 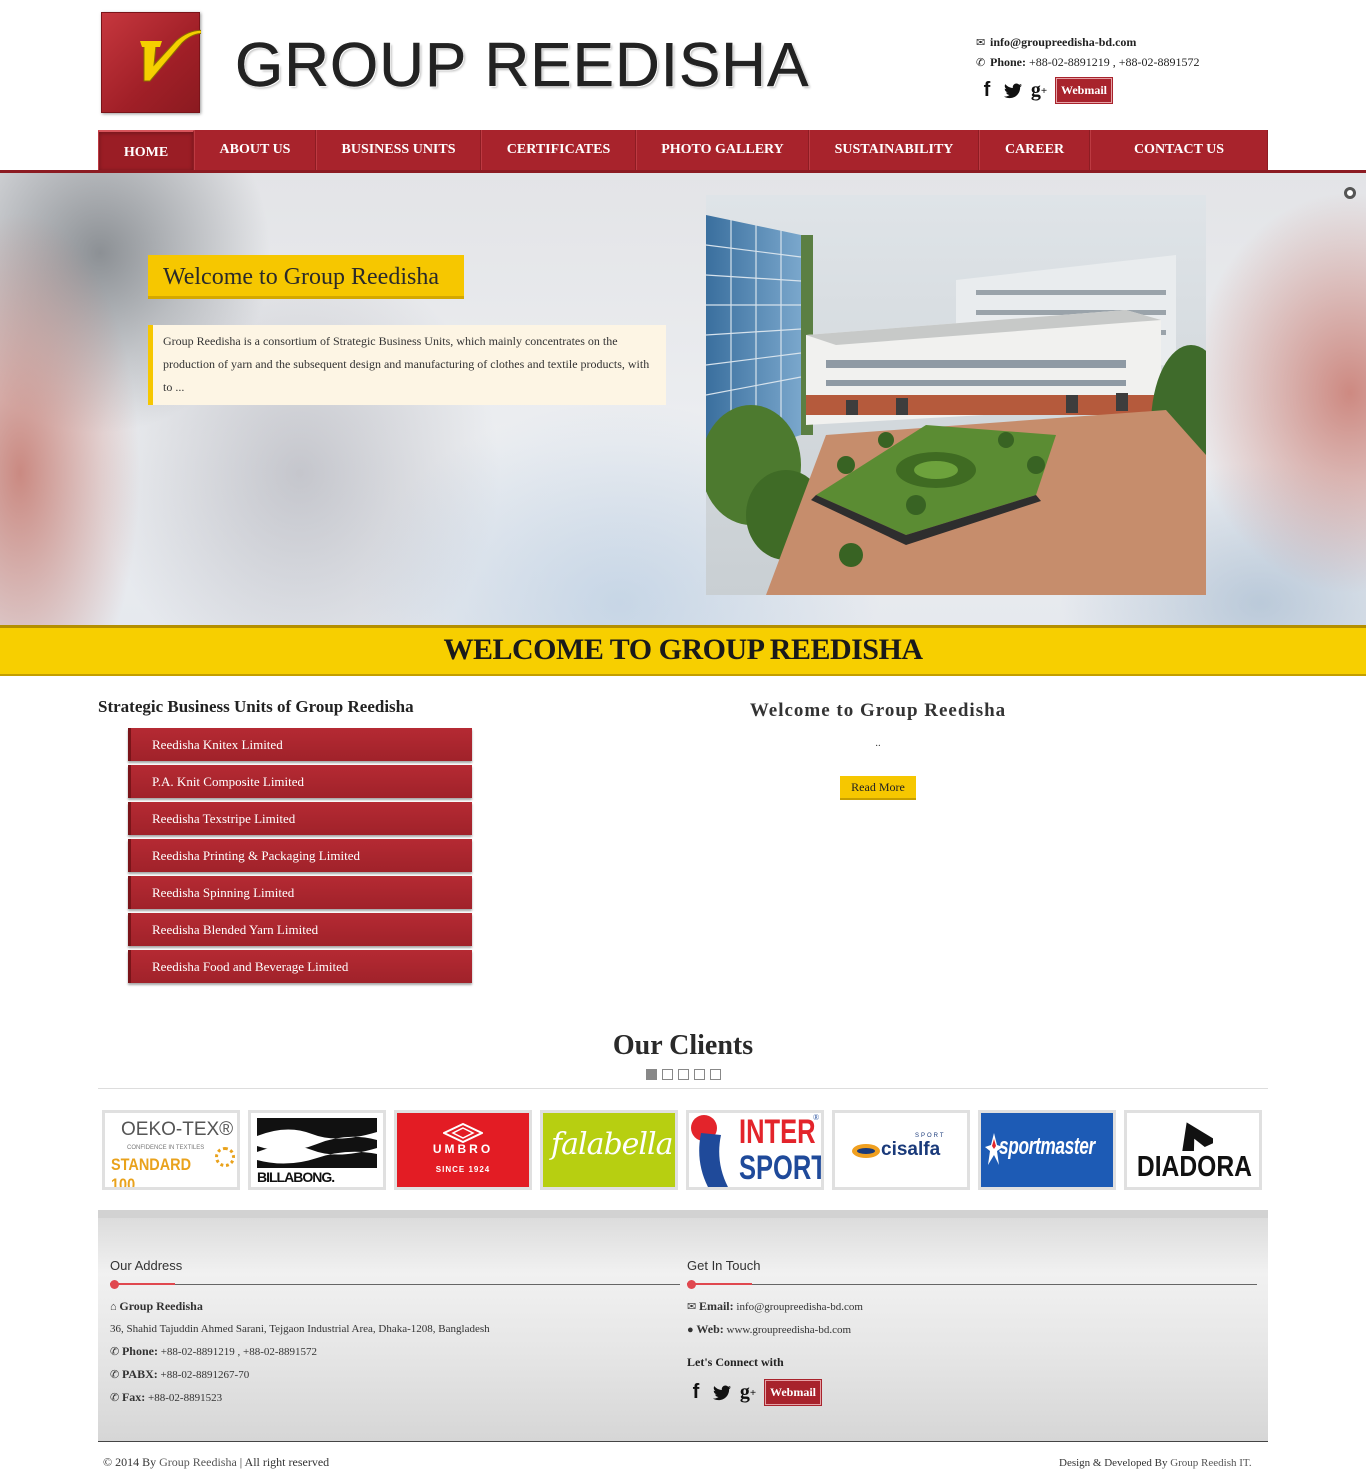 I want to click on clients-divider, so click(x=683, y=1088).